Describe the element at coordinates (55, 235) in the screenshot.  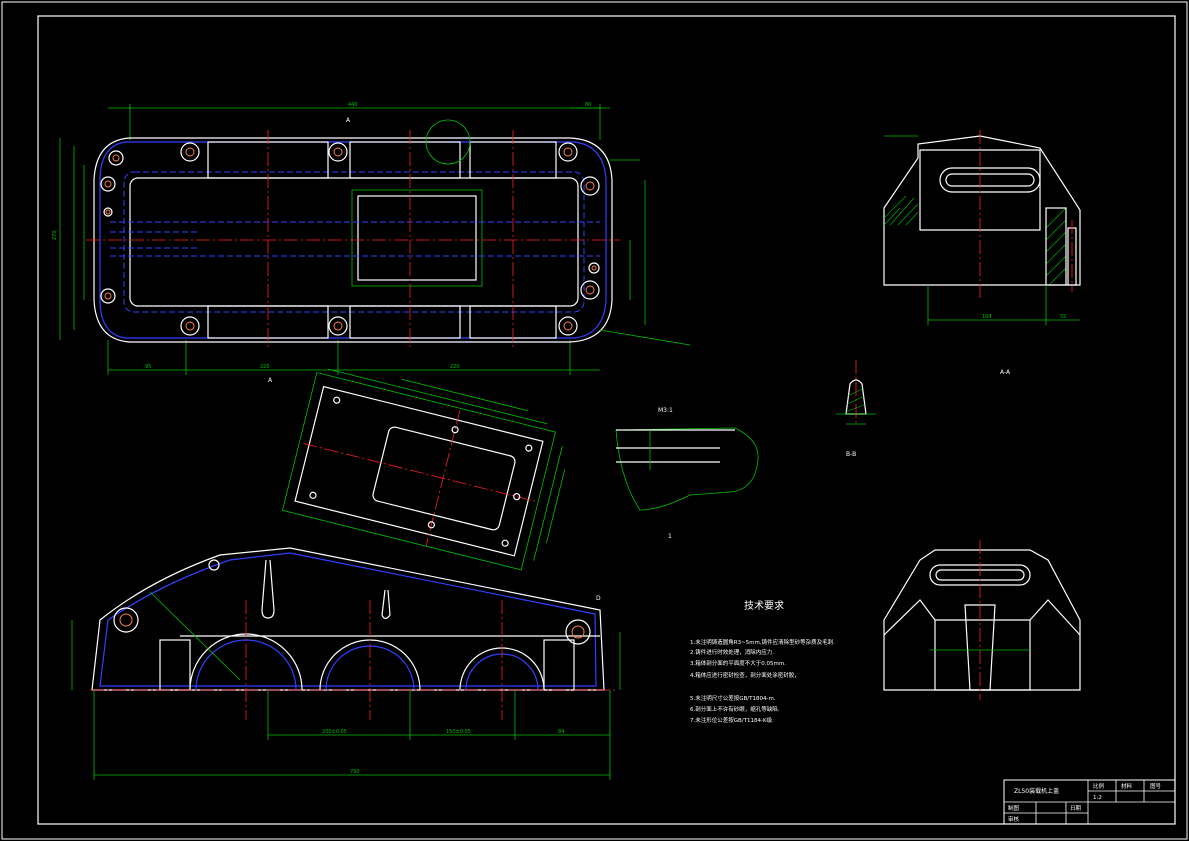
I see `dim-top-height: 270` at that location.